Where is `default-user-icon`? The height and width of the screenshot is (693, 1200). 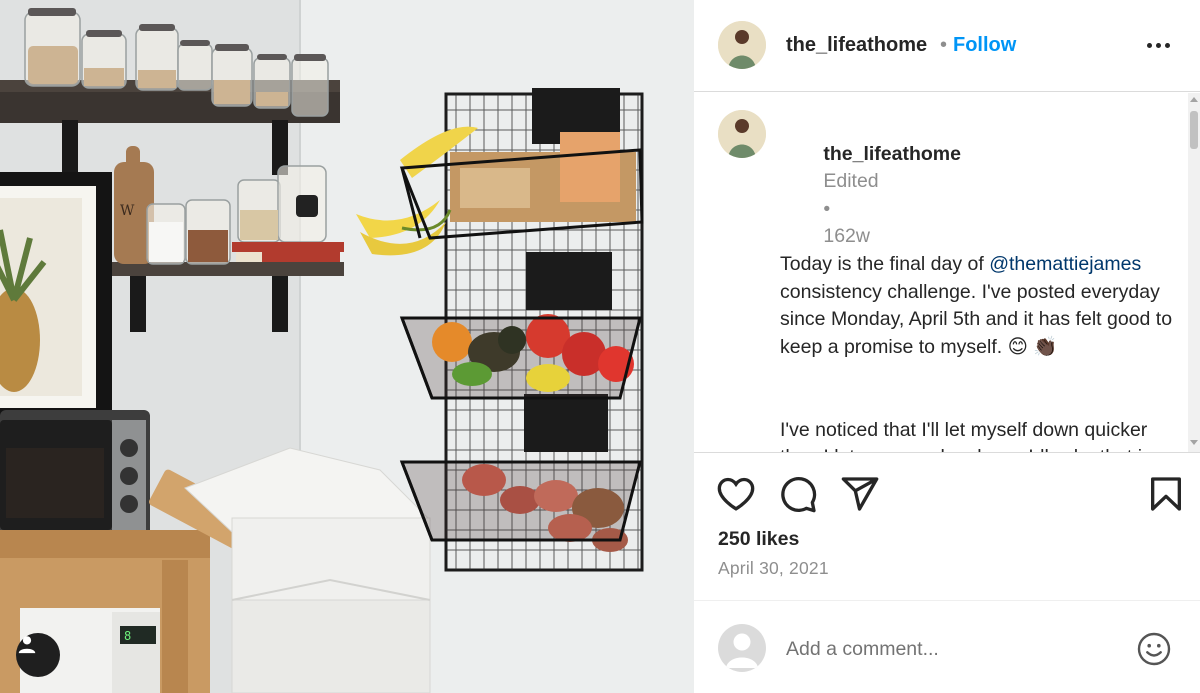 default-user-icon is located at coordinates (742, 650).